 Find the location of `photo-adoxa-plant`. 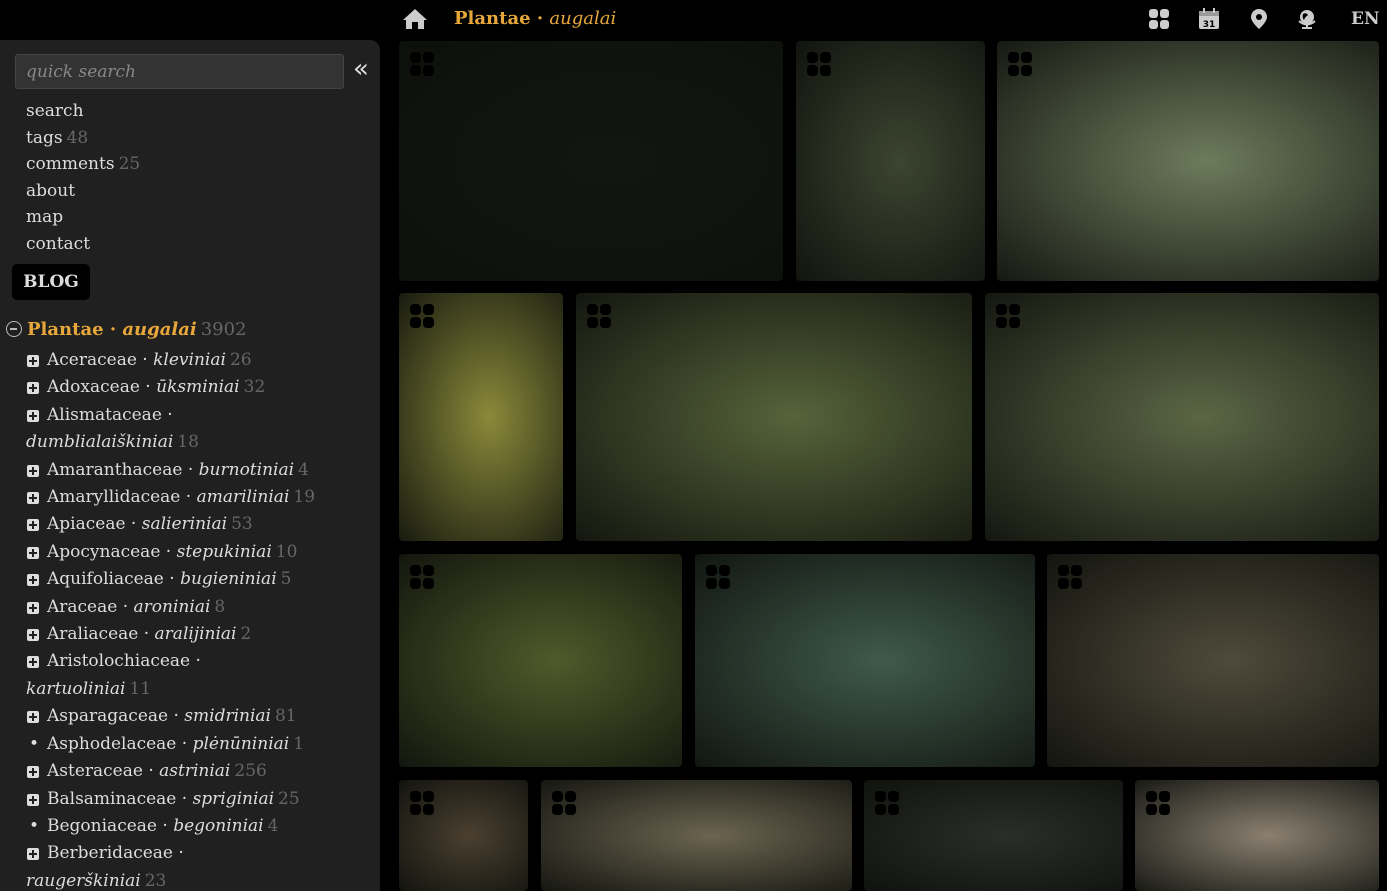

photo-adoxa-plant is located at coordinates (890, 161).